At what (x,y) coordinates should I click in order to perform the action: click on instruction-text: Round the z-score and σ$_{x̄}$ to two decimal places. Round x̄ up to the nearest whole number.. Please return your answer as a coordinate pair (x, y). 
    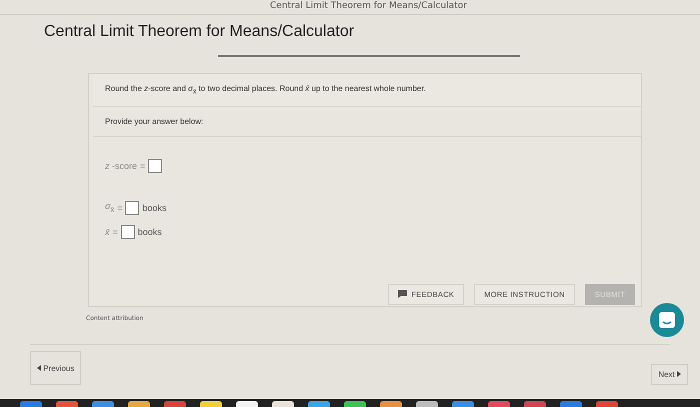
    Looking at the image, I should click on (265, 88).